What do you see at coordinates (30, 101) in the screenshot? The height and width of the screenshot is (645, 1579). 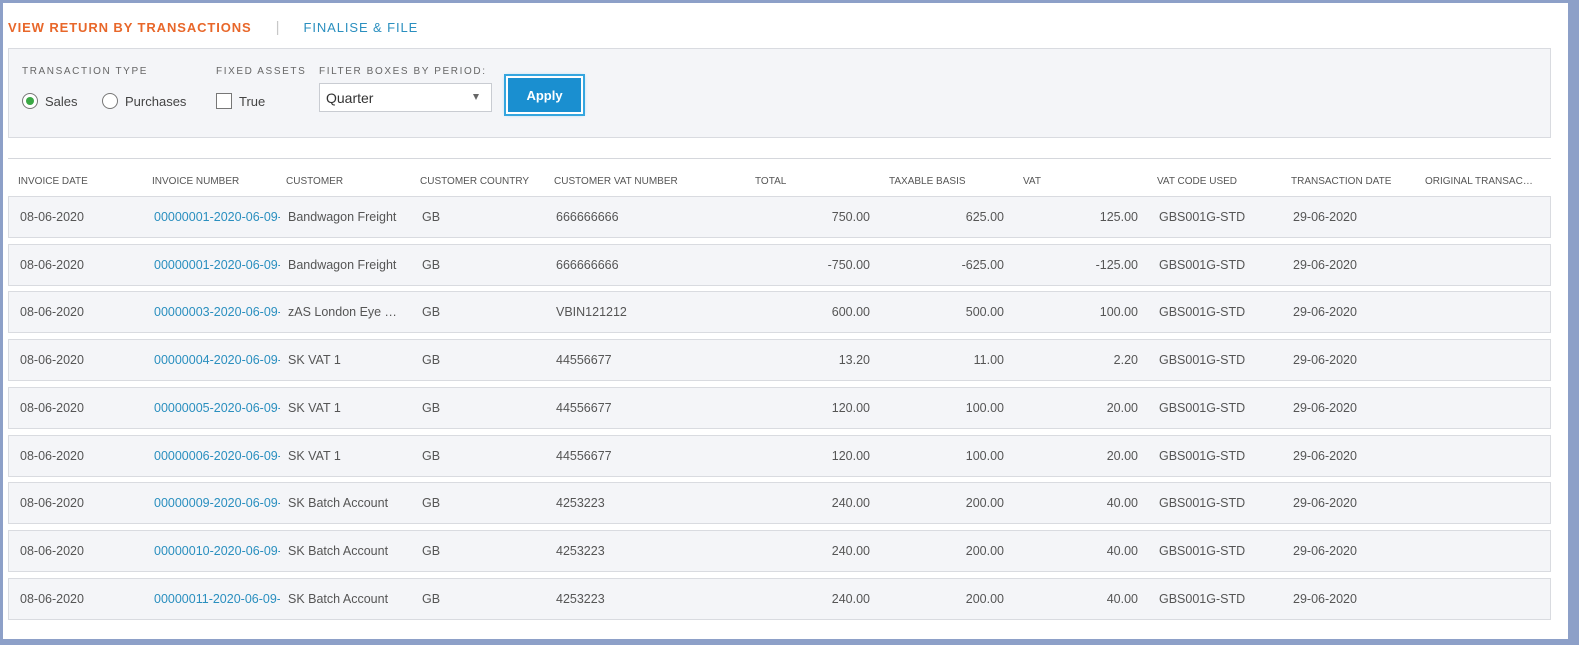 I see `radio-selected-icon` at bounding box center [30, 101].